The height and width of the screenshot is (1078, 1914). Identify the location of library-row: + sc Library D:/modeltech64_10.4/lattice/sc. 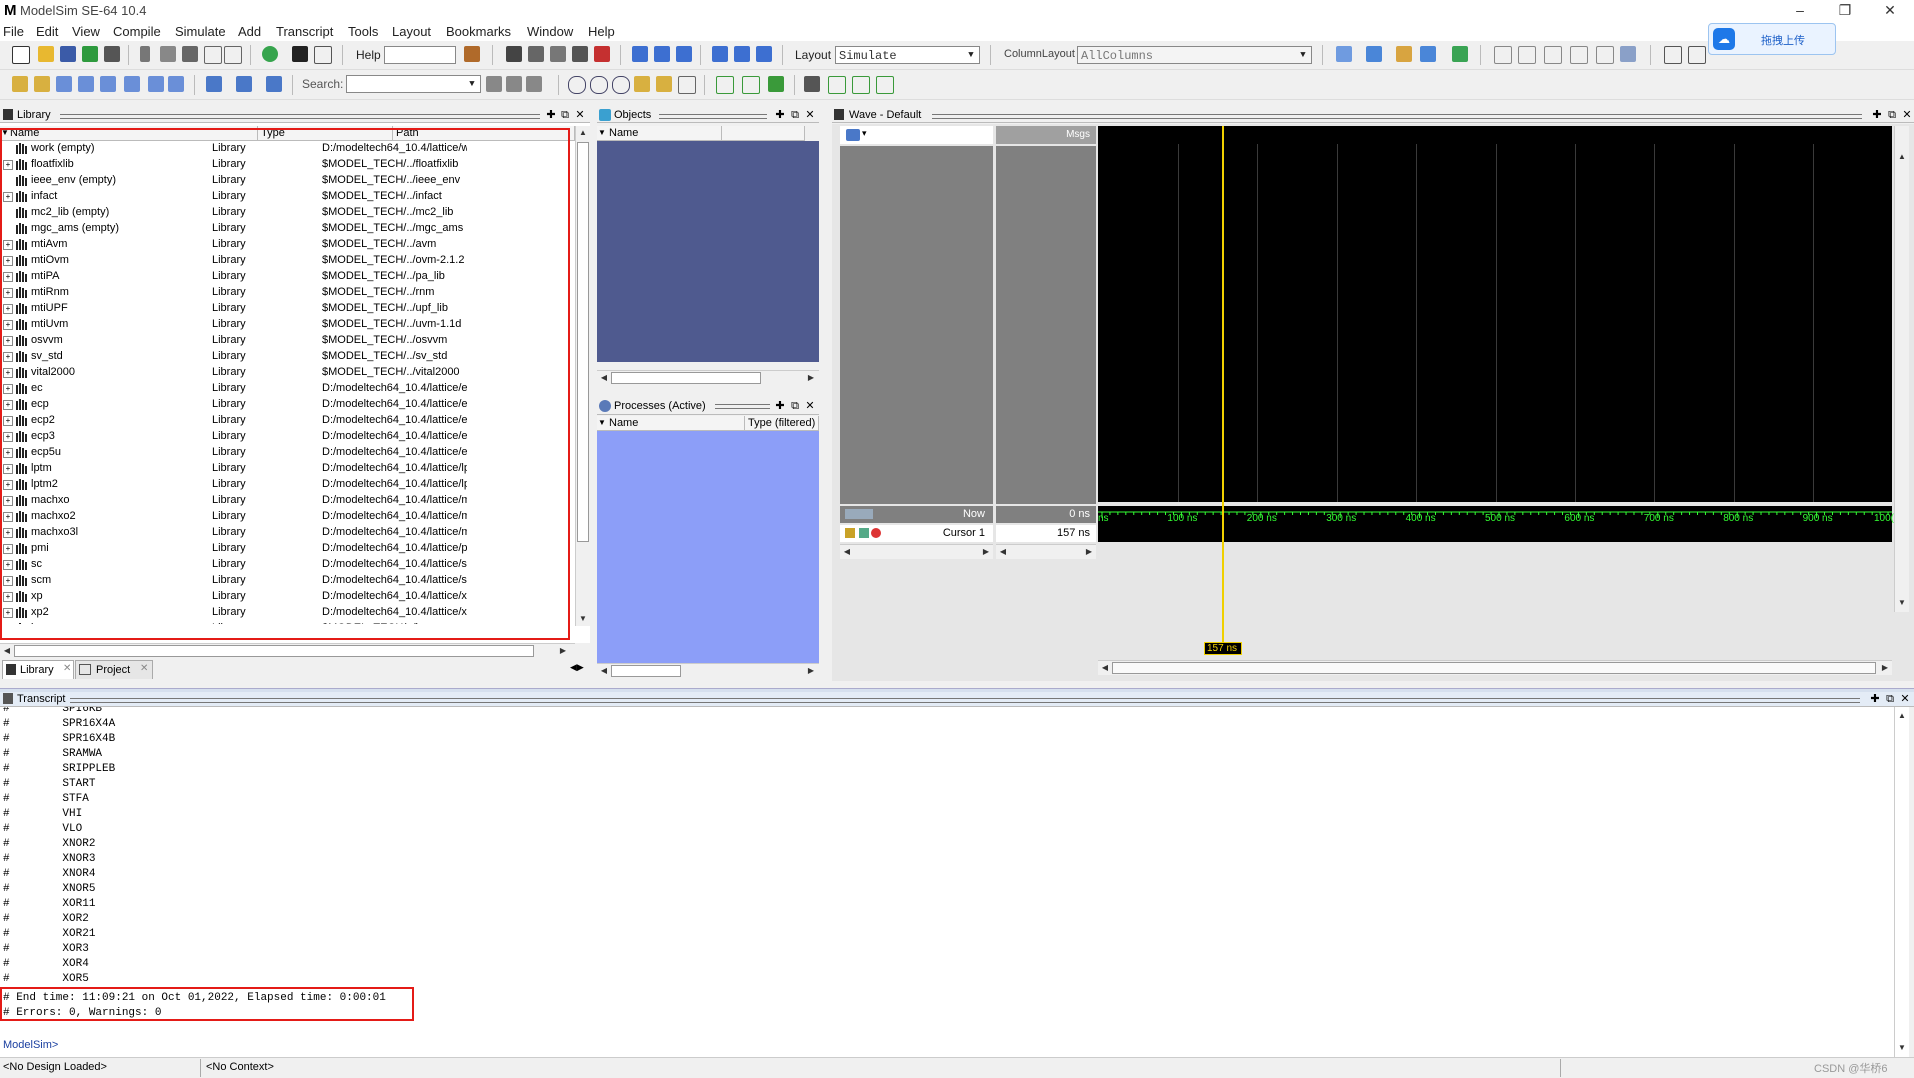
(287, 564).